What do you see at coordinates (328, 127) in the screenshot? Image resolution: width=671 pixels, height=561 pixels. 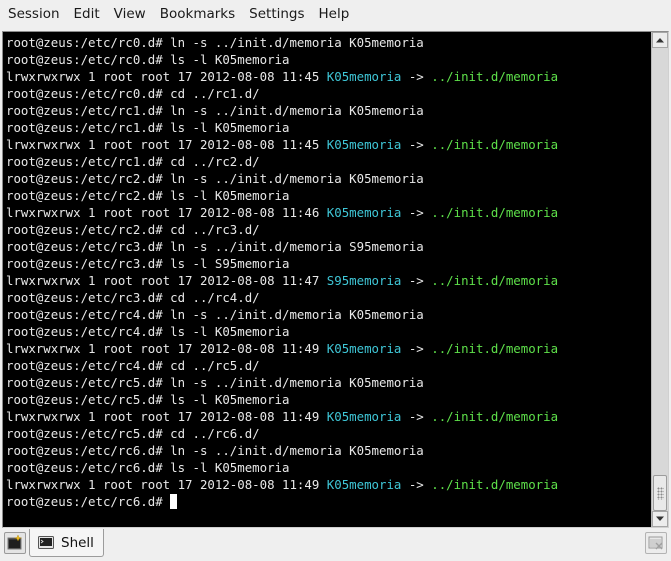 I see `terminal-line: root@zeus:/etc/rc1.d# ls -l K05memoria` at bounding box center [328, 127].